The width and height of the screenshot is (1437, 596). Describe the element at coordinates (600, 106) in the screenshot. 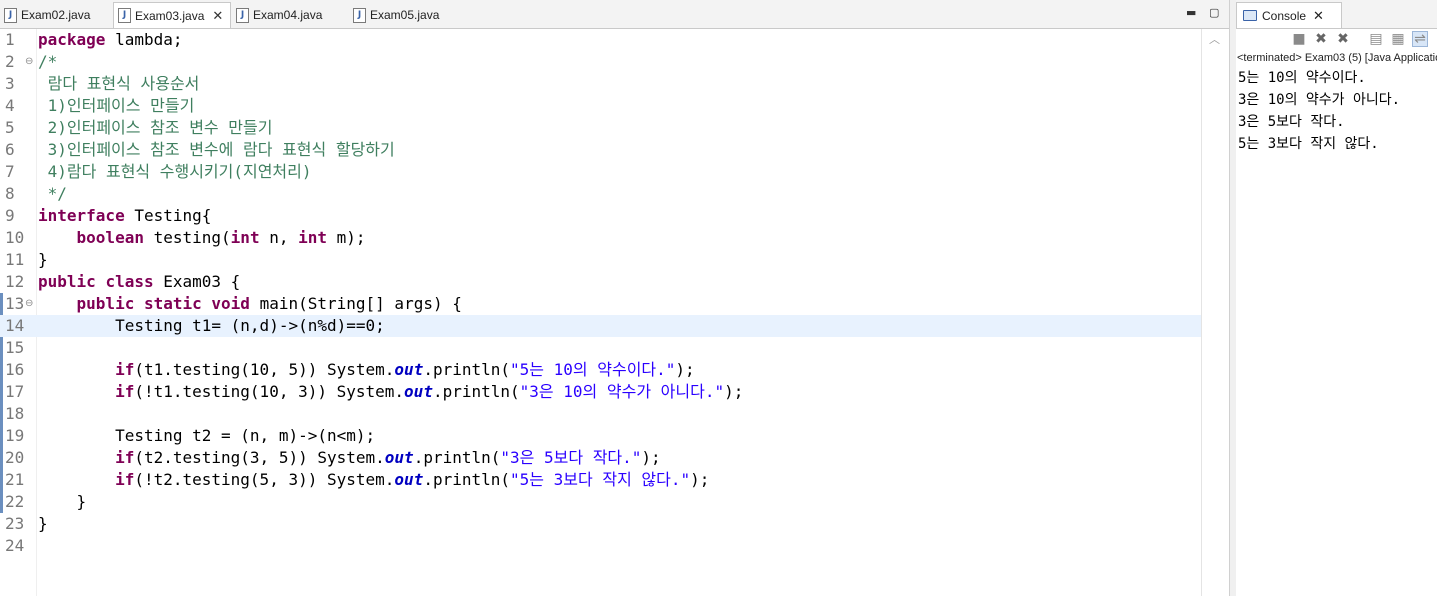

I see `code-line: 4 1)인터페이스 만들기` at that location.